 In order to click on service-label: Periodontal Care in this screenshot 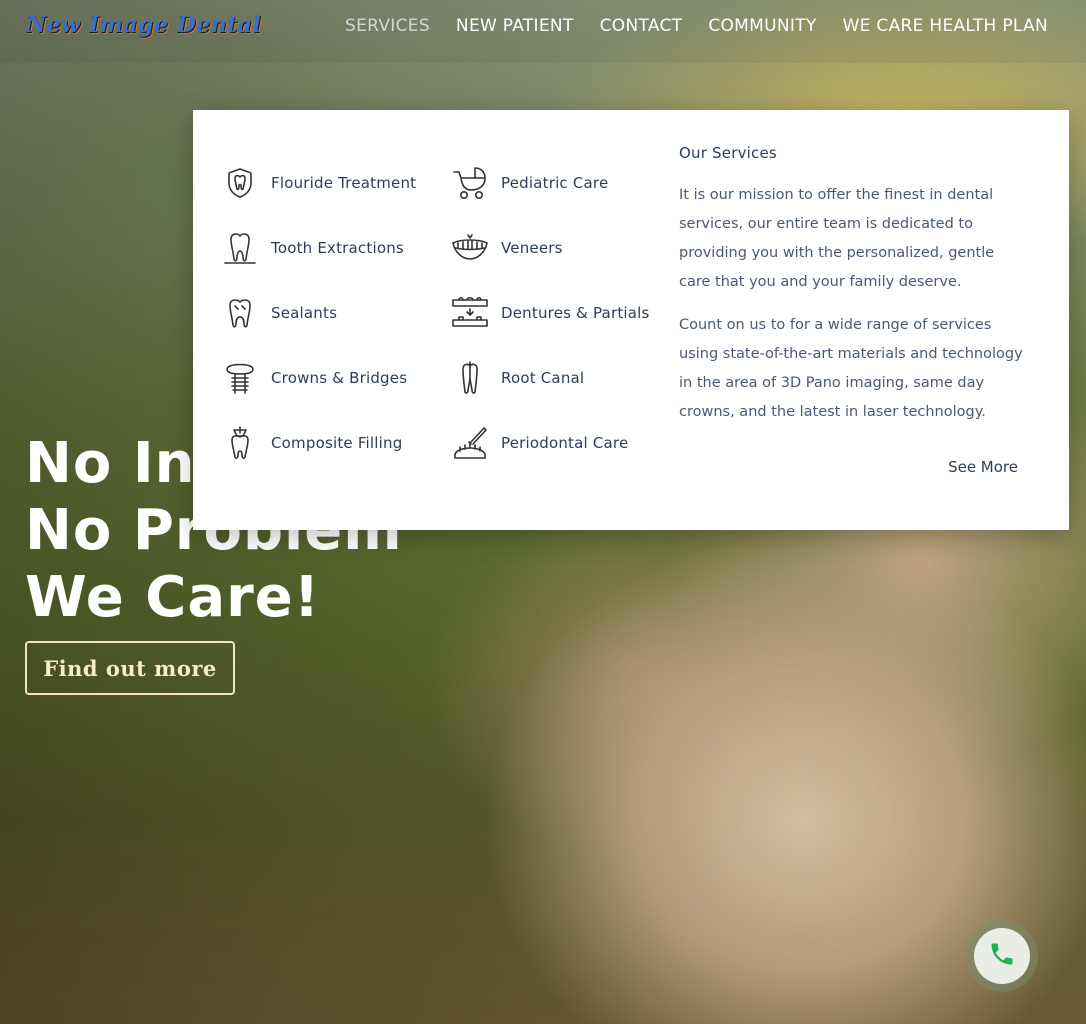, I will do `click(565, 442)`.